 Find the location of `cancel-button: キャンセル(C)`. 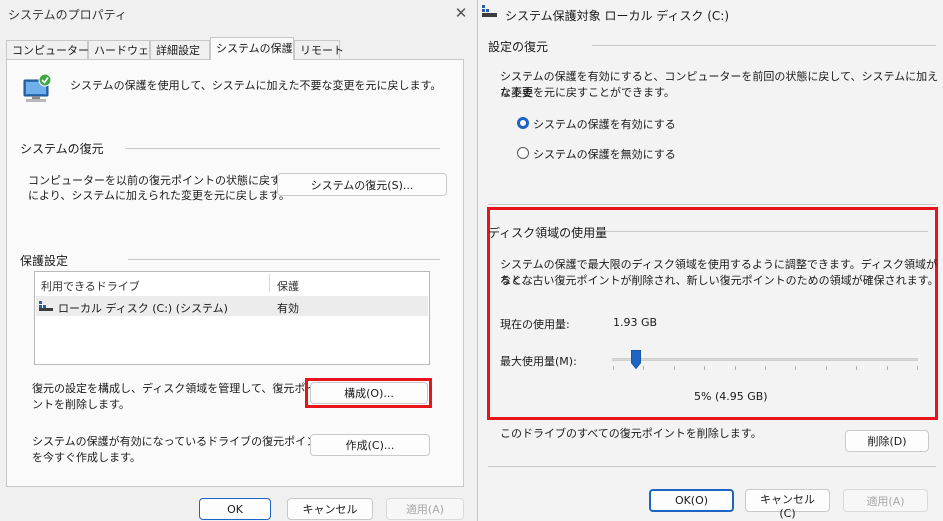

cancel-button: キャンセル(C) is located at coordinates (787, 504).